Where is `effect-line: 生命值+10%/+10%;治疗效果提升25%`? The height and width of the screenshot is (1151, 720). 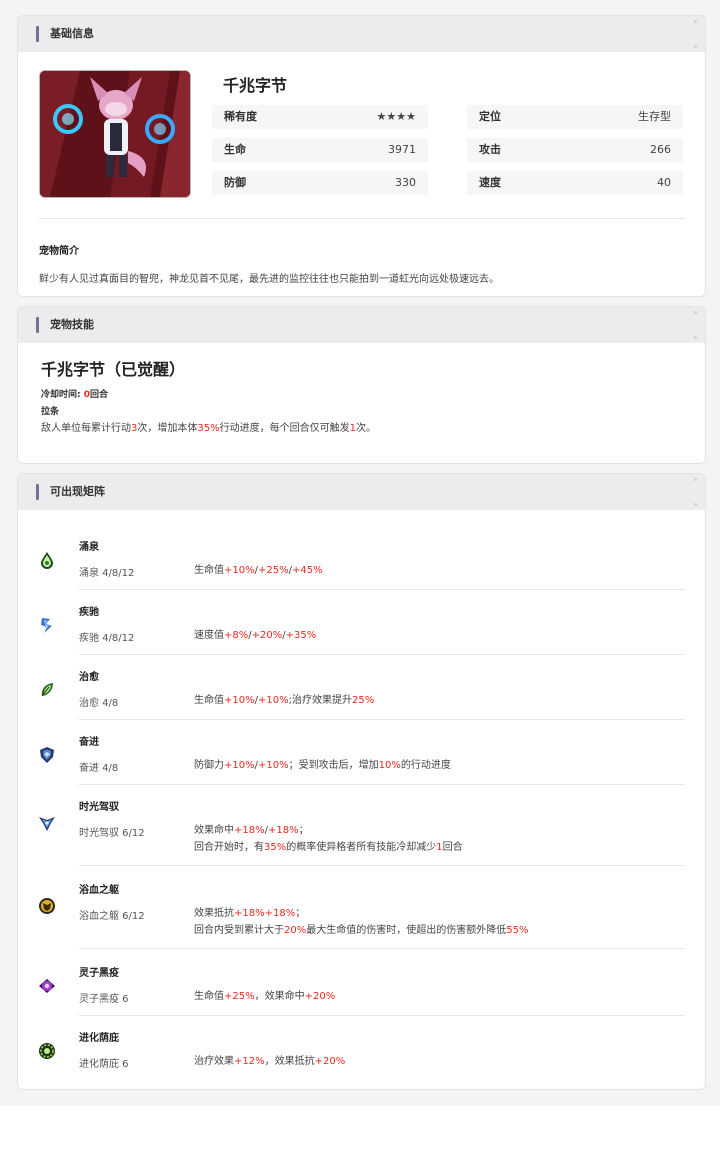 effect-line: 生命值+10%/+10%;治疗效果提升25% is located at coordinates (284, 700).